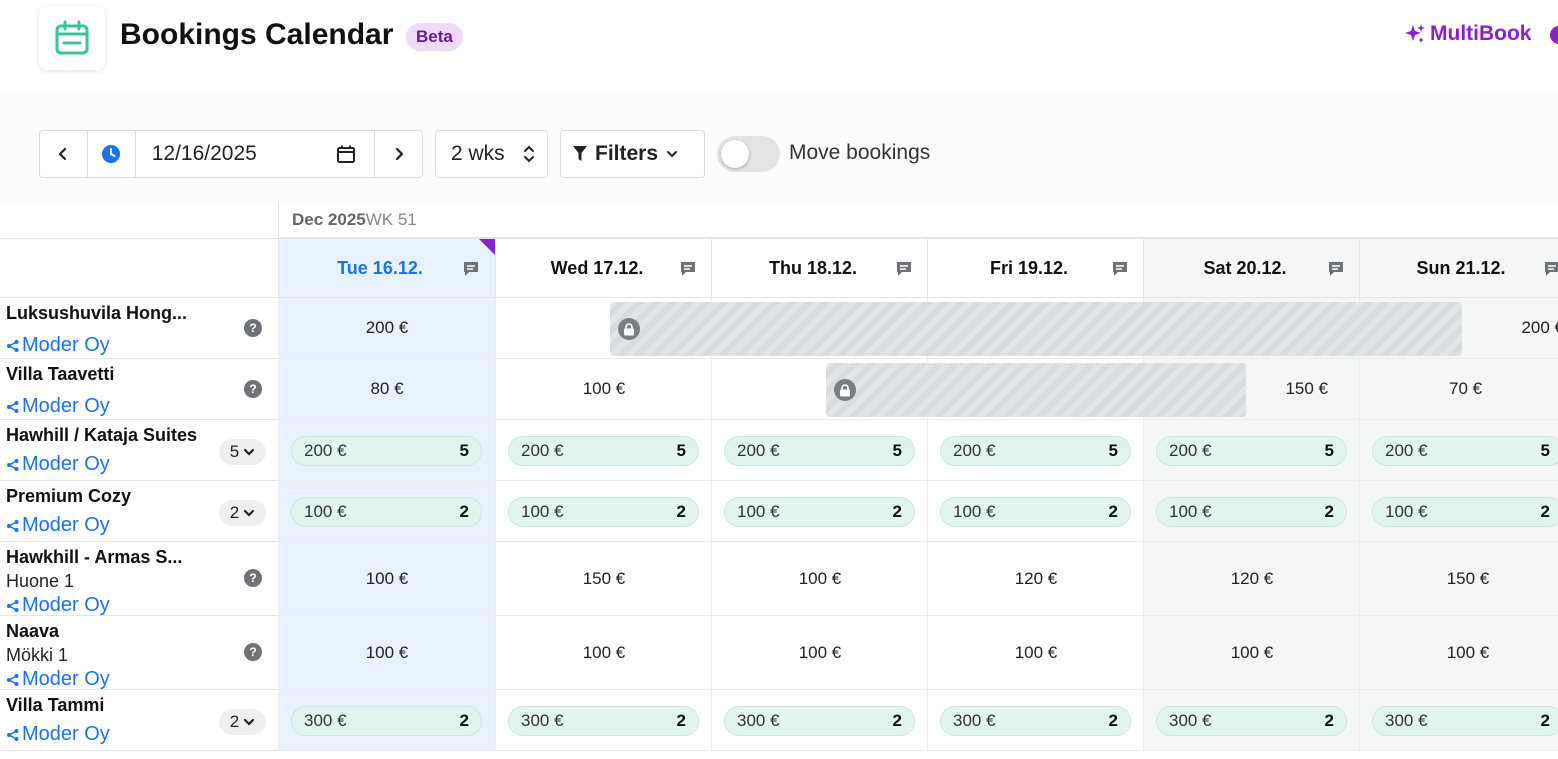  I want to click on next-button, so click(398, 154).